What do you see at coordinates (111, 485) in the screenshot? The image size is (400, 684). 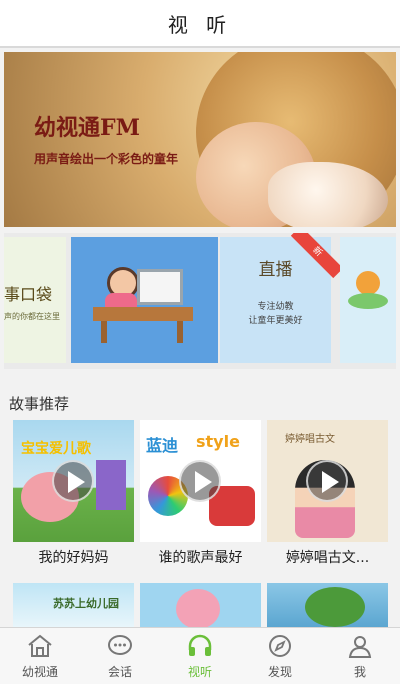 I see `castle-art` at bounding box center [111, 485].